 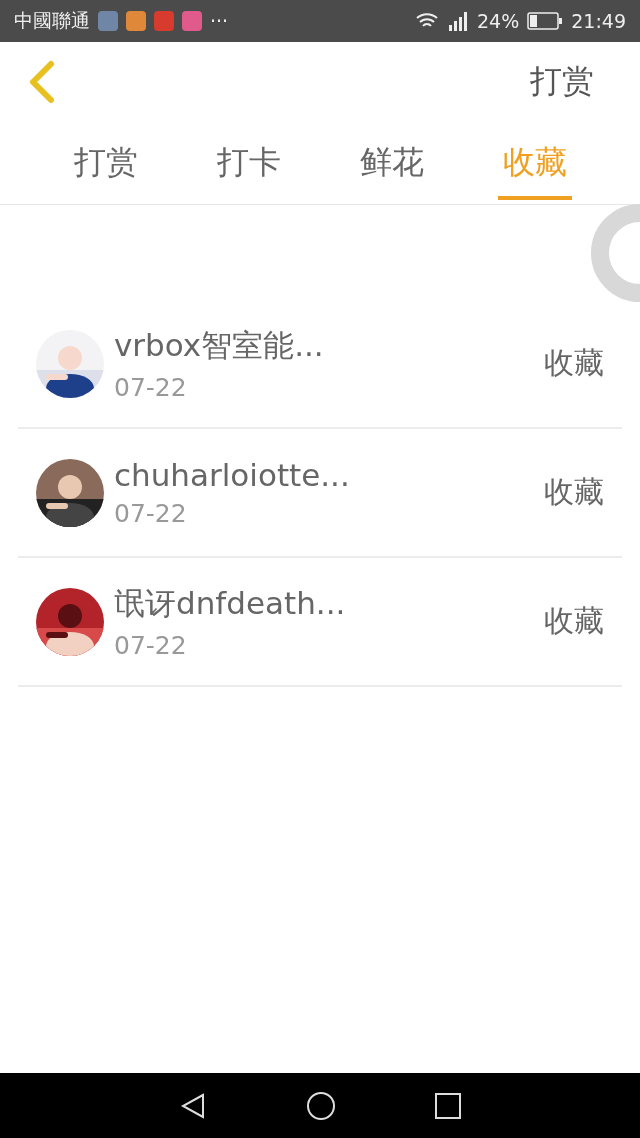 What do you see at coordinates (321, 1105) in the screenshot?
I see `home-icon` at bounding box center [321, 1105].